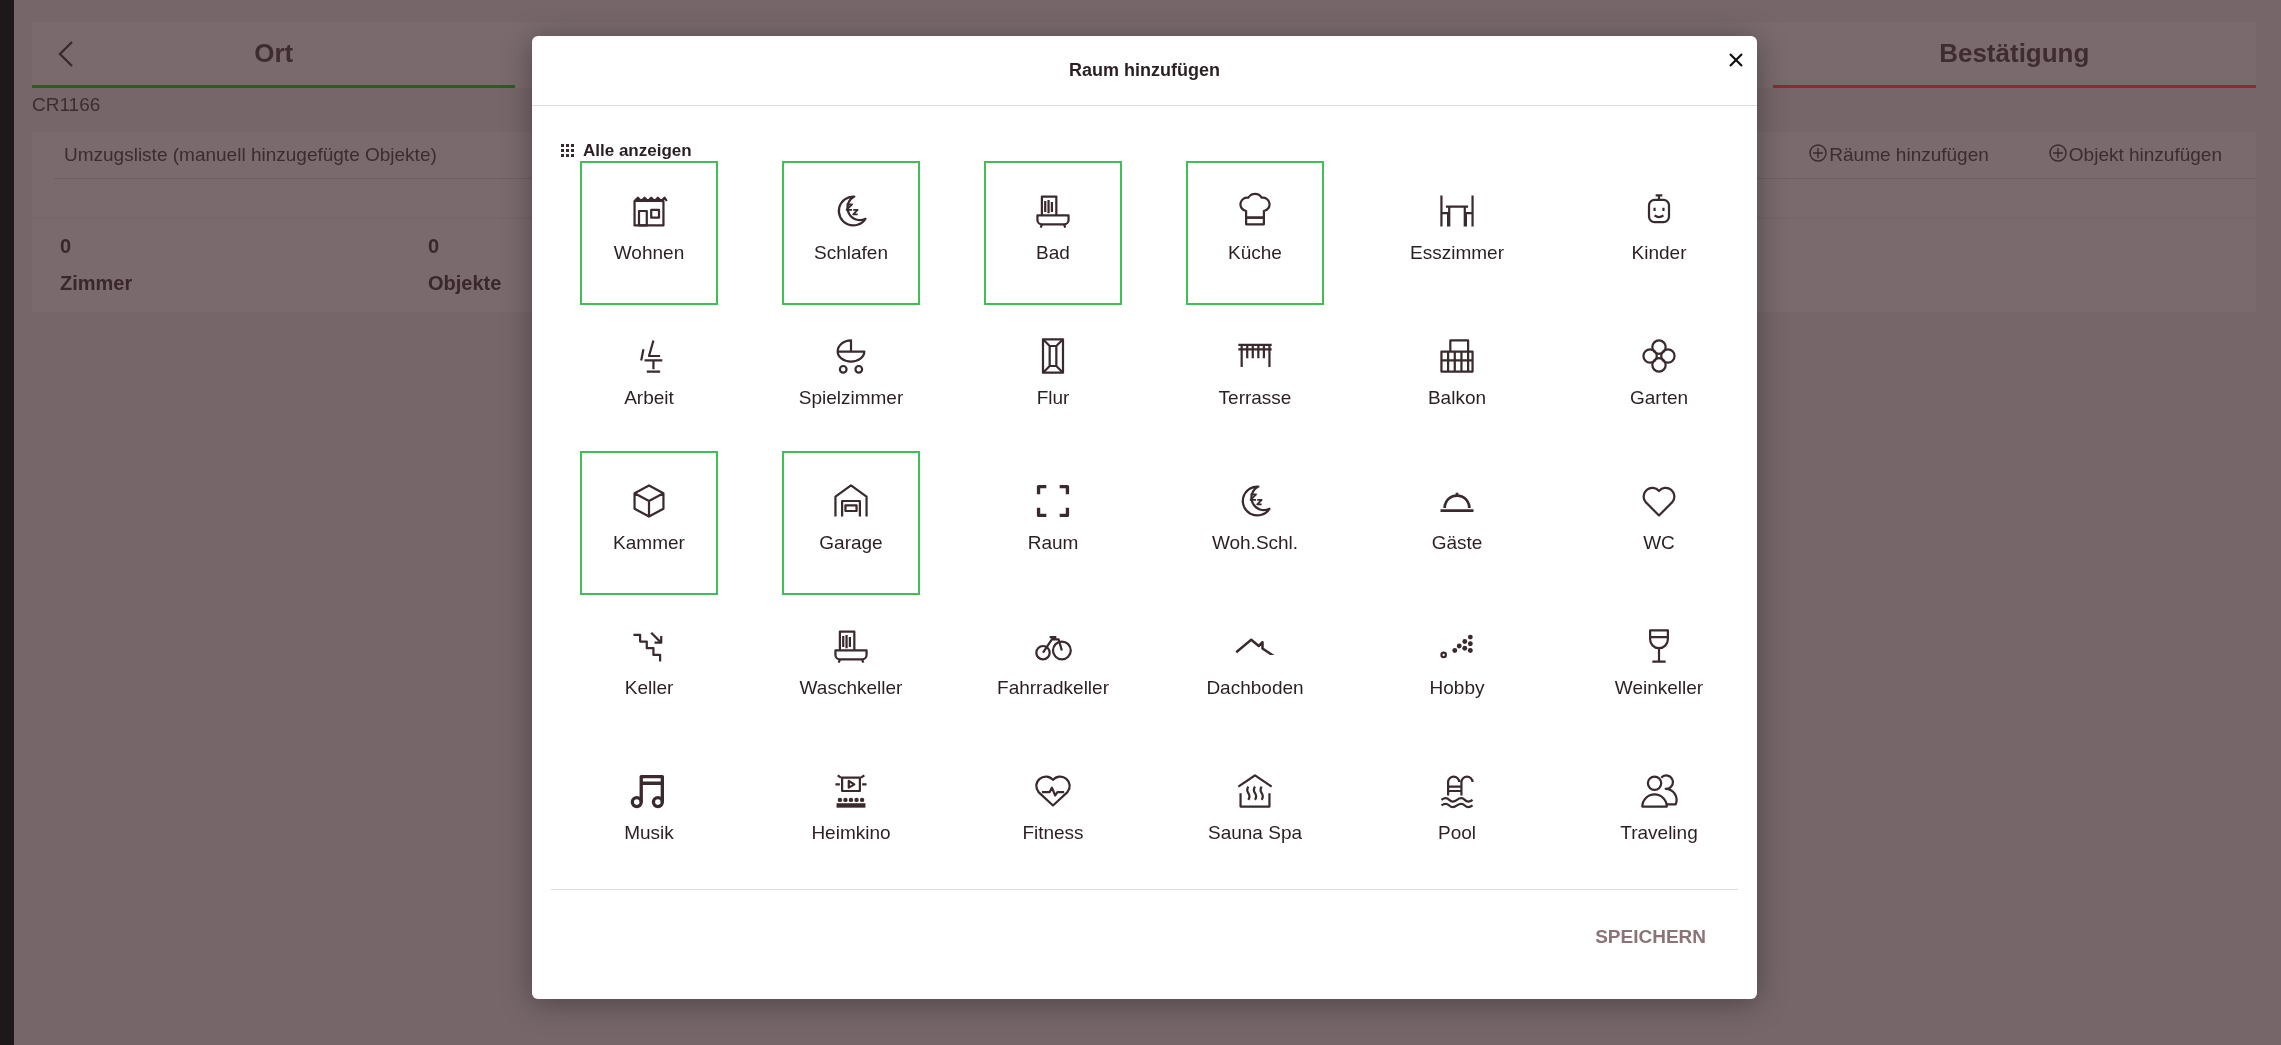  What do you see at coordinates (66, 54) in the screenshot?
I see `back-chevron-icon` at bounding box center [66, 54].